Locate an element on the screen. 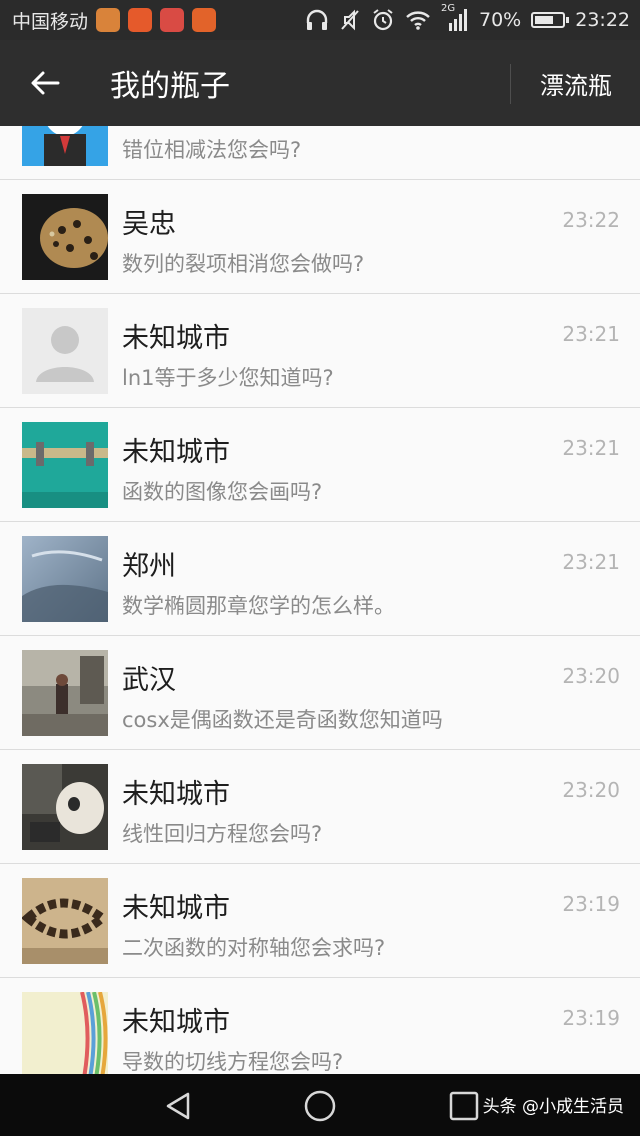 Image resolution: width=640 pixels, height=1136 pixels. header-divider is located at coordinates (510, 84).